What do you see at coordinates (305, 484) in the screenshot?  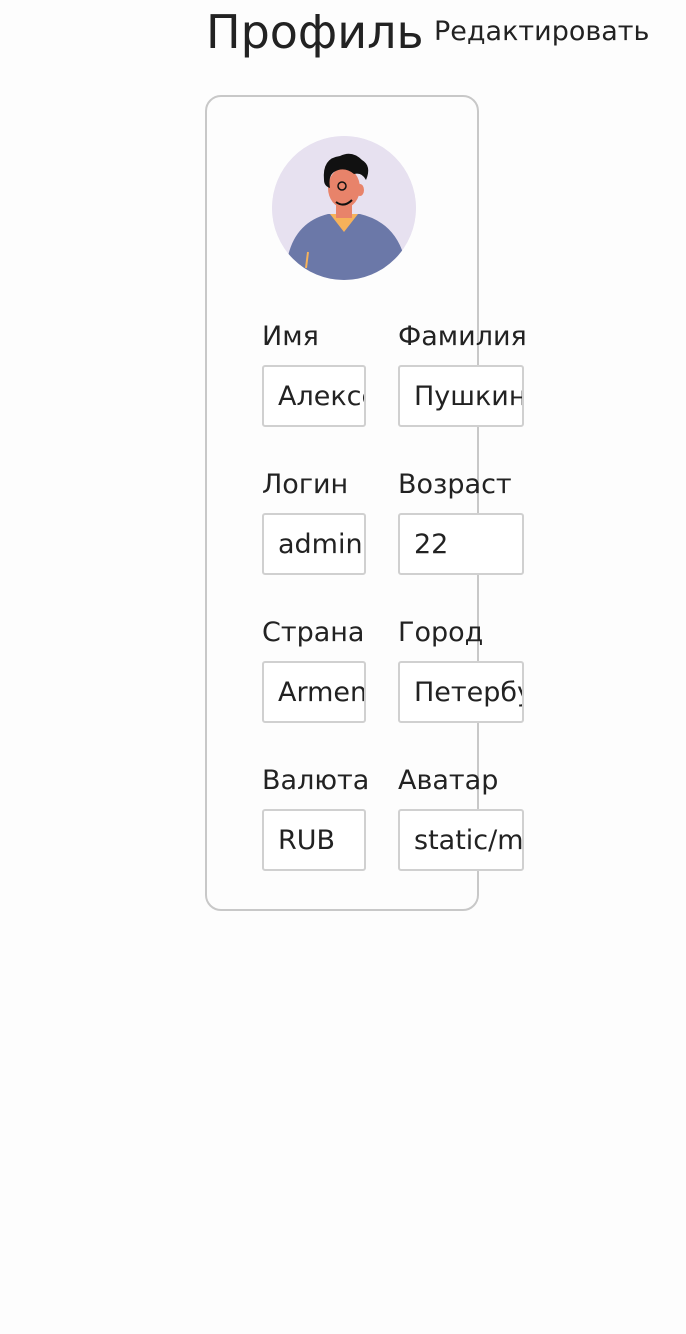 I see `username-label: Логин` at bounding box center [305, 484].